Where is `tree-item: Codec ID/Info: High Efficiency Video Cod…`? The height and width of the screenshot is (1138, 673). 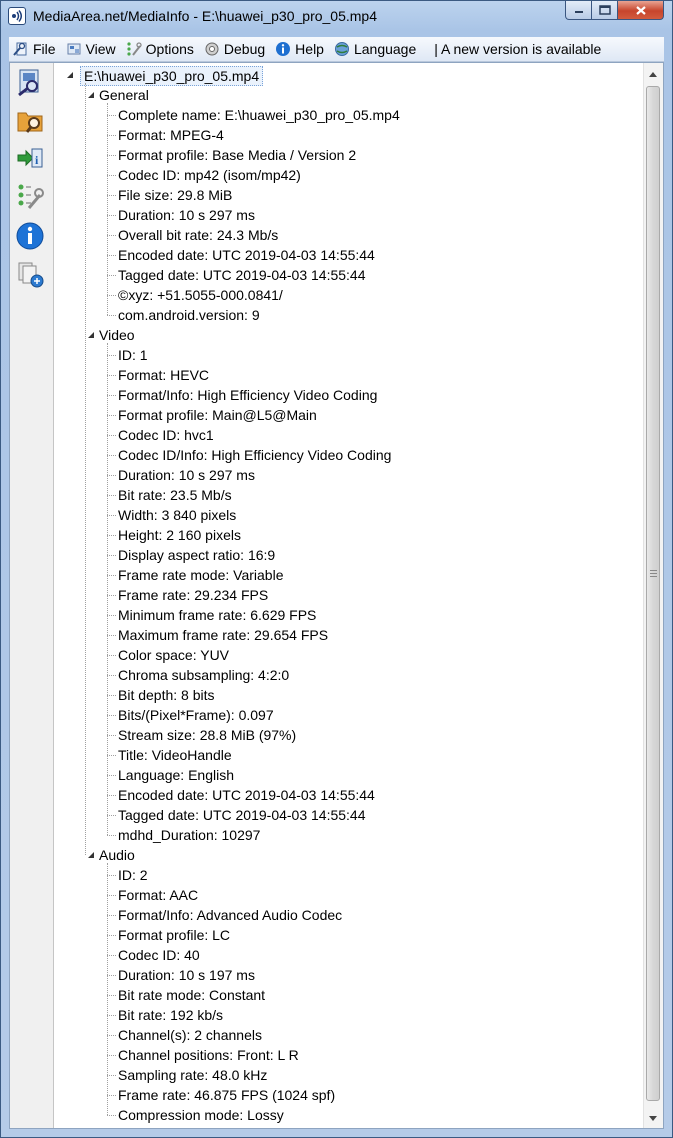 tree-item: Codec ID/Info: High Efficiency Video Cod… is located at coordinates (254, 455).